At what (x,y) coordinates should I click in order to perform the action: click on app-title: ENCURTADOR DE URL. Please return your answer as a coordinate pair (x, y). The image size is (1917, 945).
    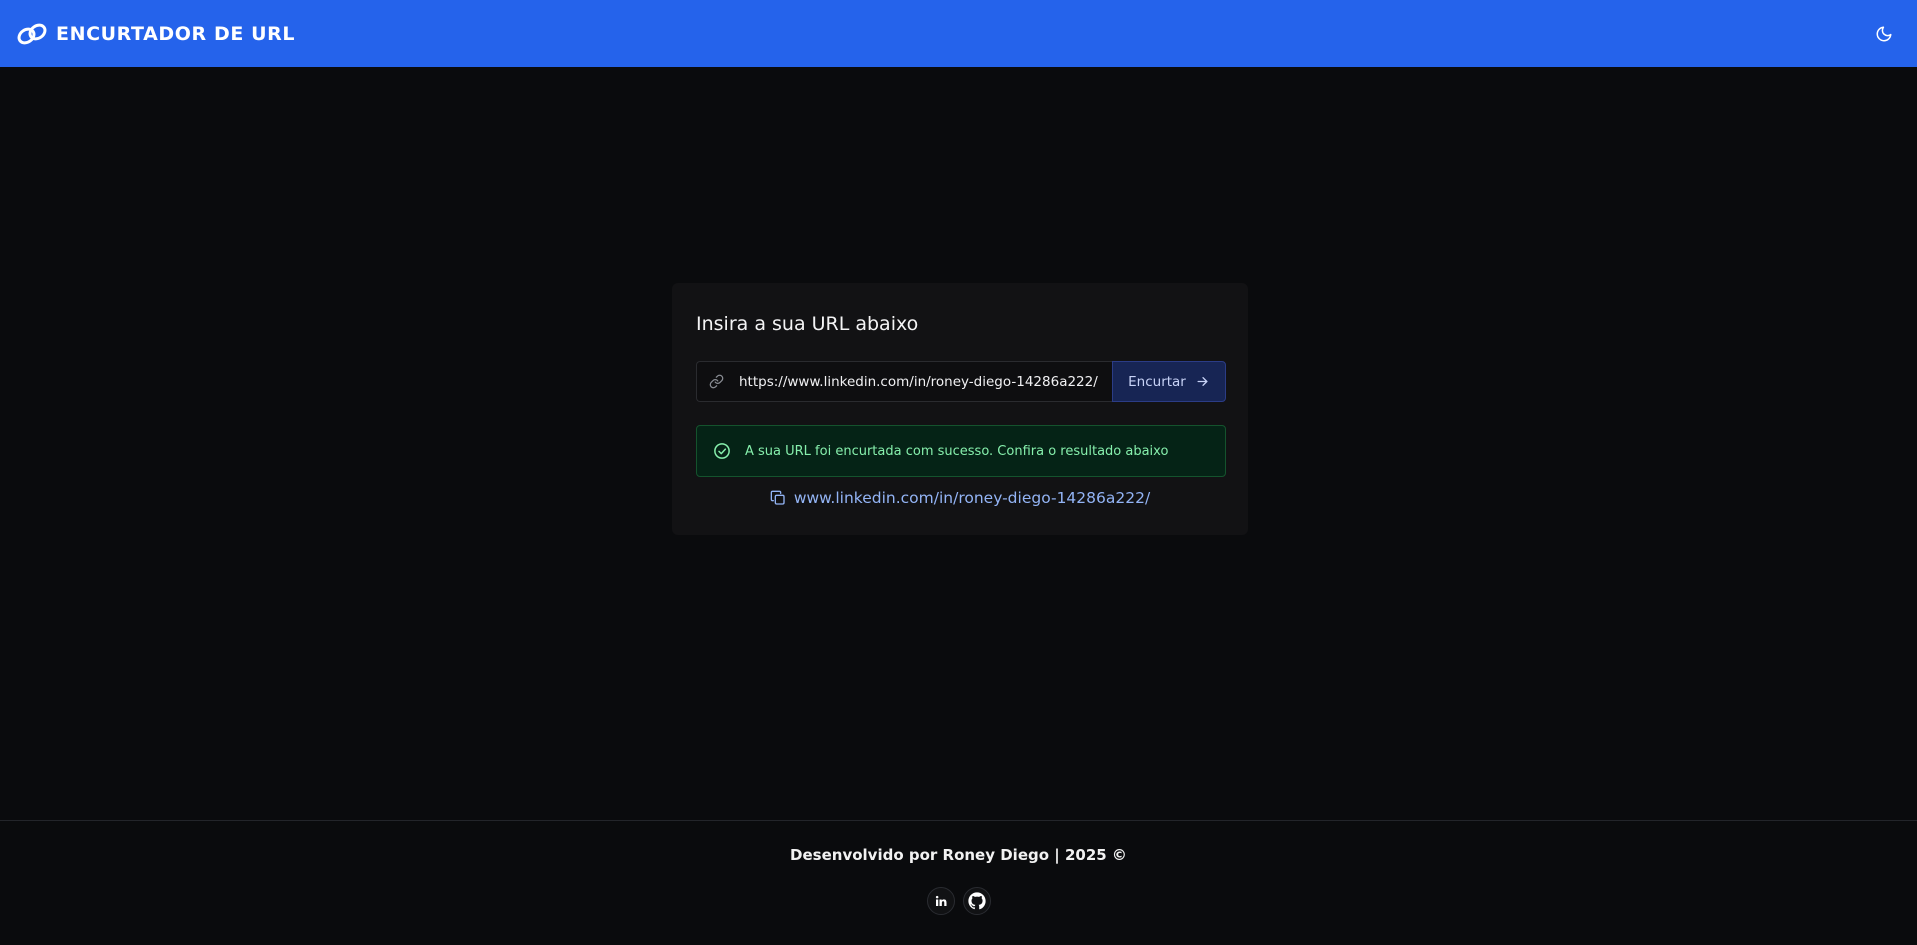
    Looking at the image, I should click on (176, 33).